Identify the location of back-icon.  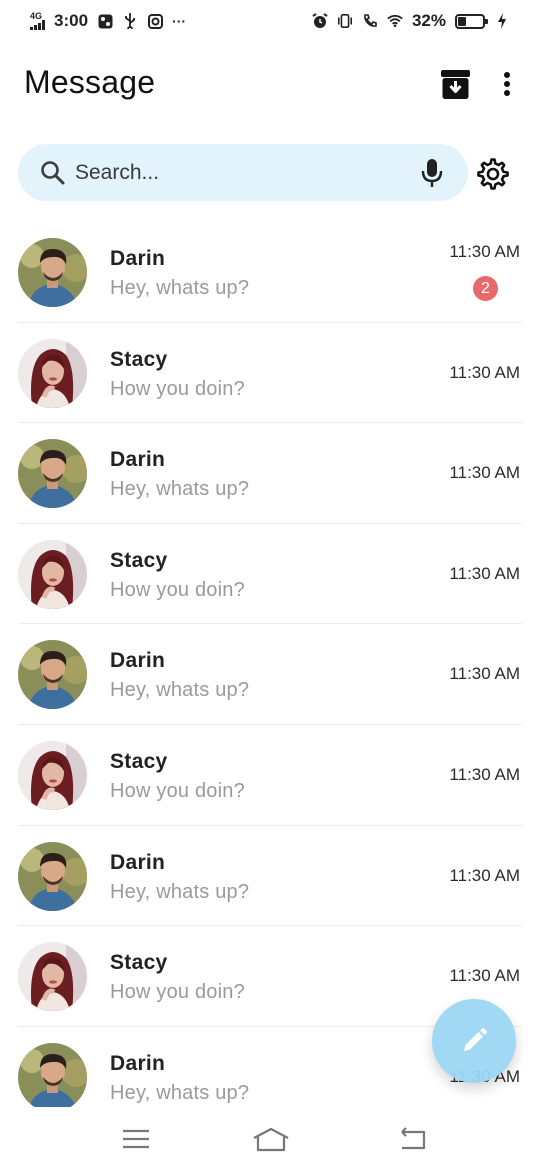
(413, 1139).